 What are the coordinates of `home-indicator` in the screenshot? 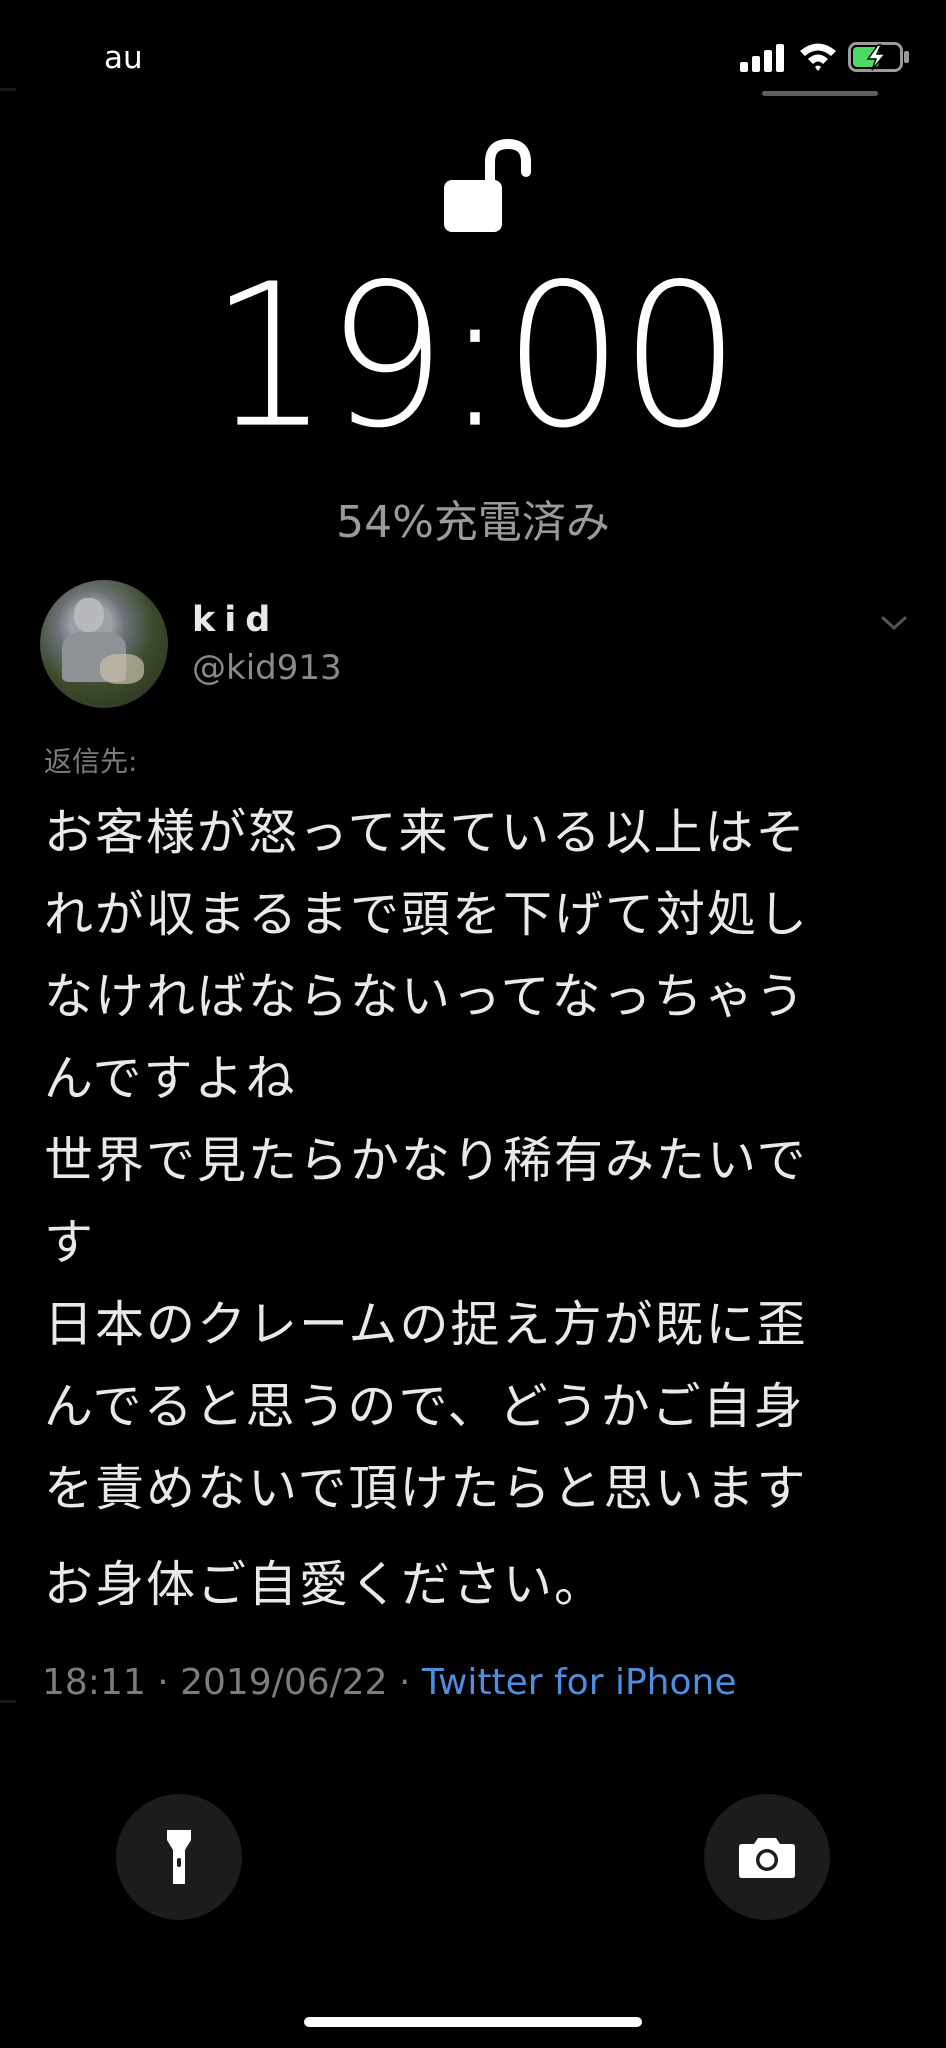 It's located at (473, 2022).